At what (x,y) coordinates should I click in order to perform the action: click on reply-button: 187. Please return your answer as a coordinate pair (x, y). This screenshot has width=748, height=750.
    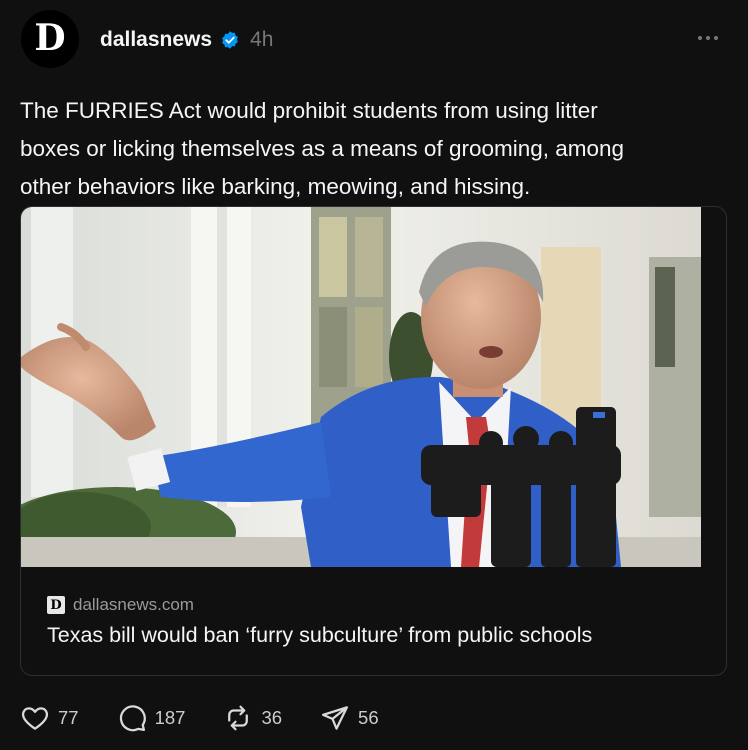
    Looking at the image, I should click on (151, 718).